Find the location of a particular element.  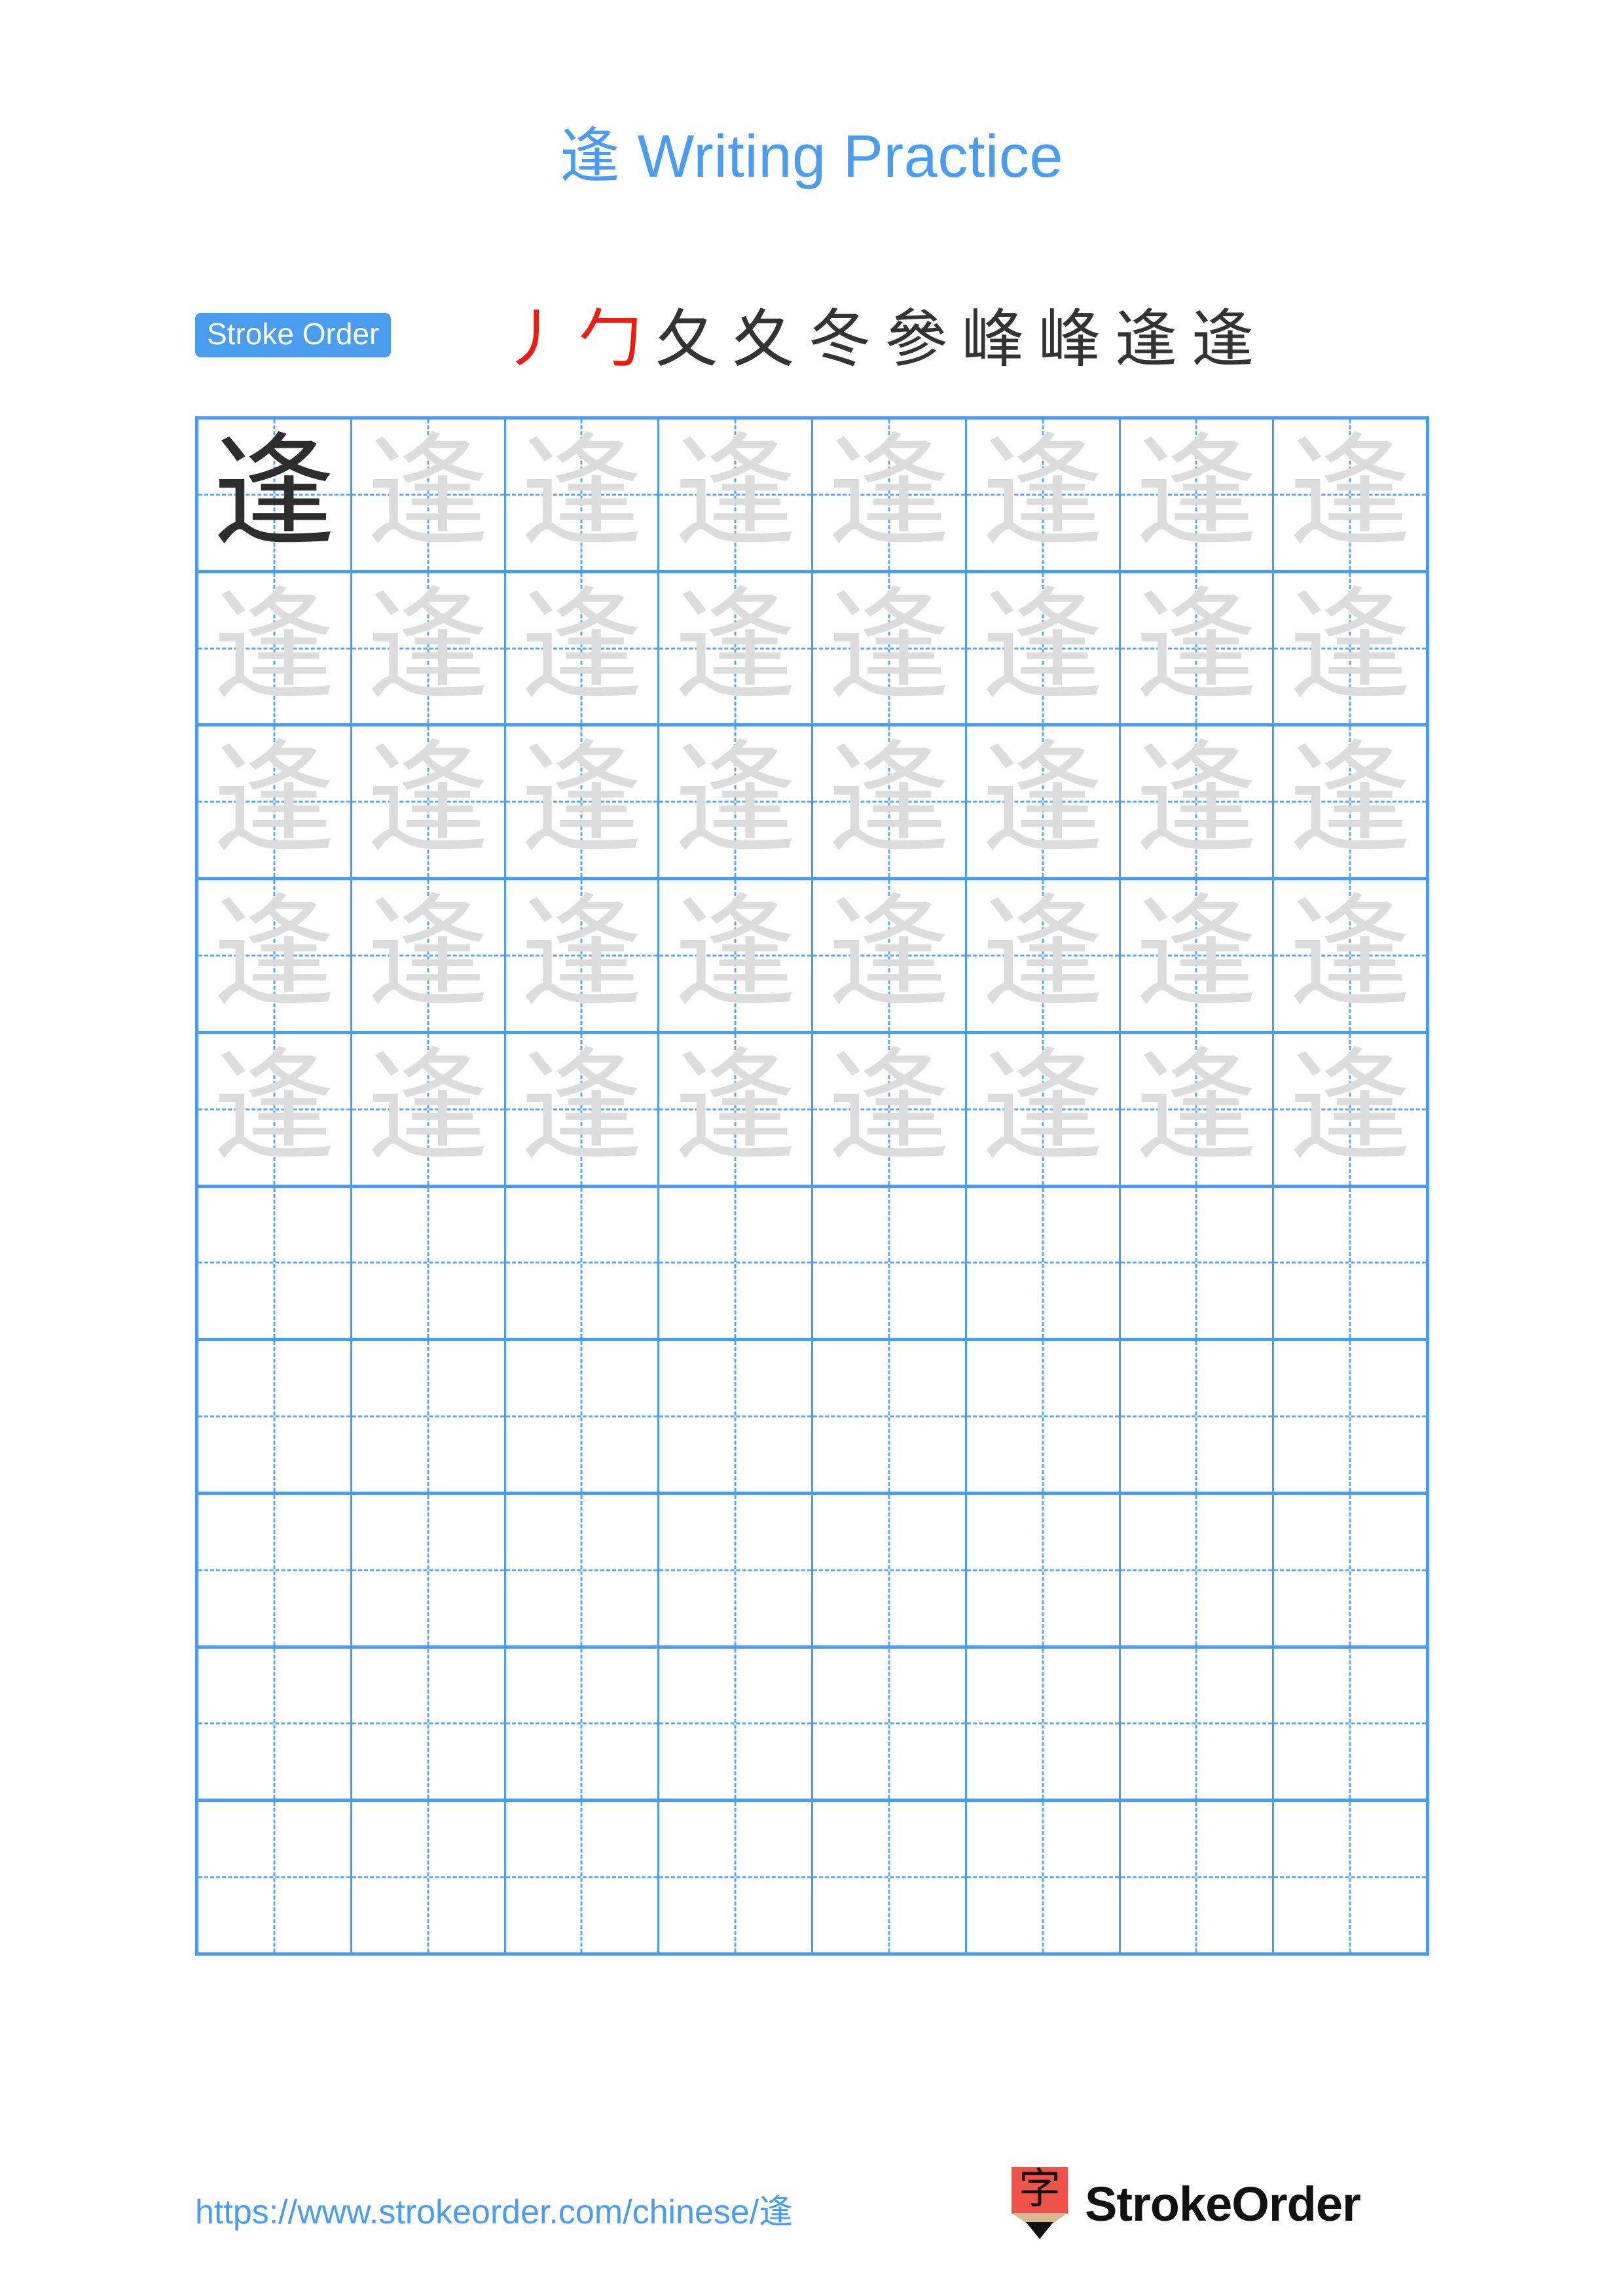

page-title: 逢 Writing Practice is located at coordinates (811, 156).